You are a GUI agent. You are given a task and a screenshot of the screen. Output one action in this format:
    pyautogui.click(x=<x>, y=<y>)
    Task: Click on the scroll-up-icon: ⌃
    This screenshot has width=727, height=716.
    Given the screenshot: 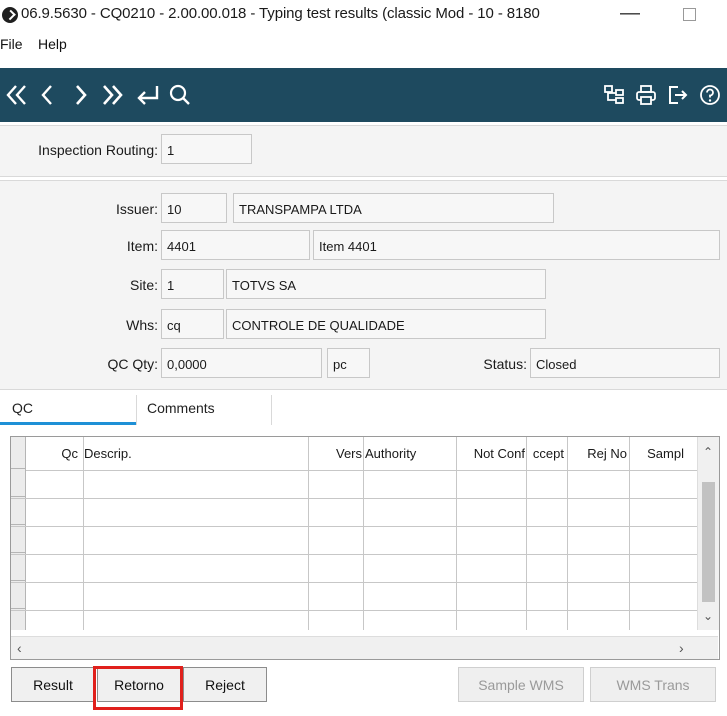 What is the action you would take?
    pyautogui.click(x=708, y=452)
    